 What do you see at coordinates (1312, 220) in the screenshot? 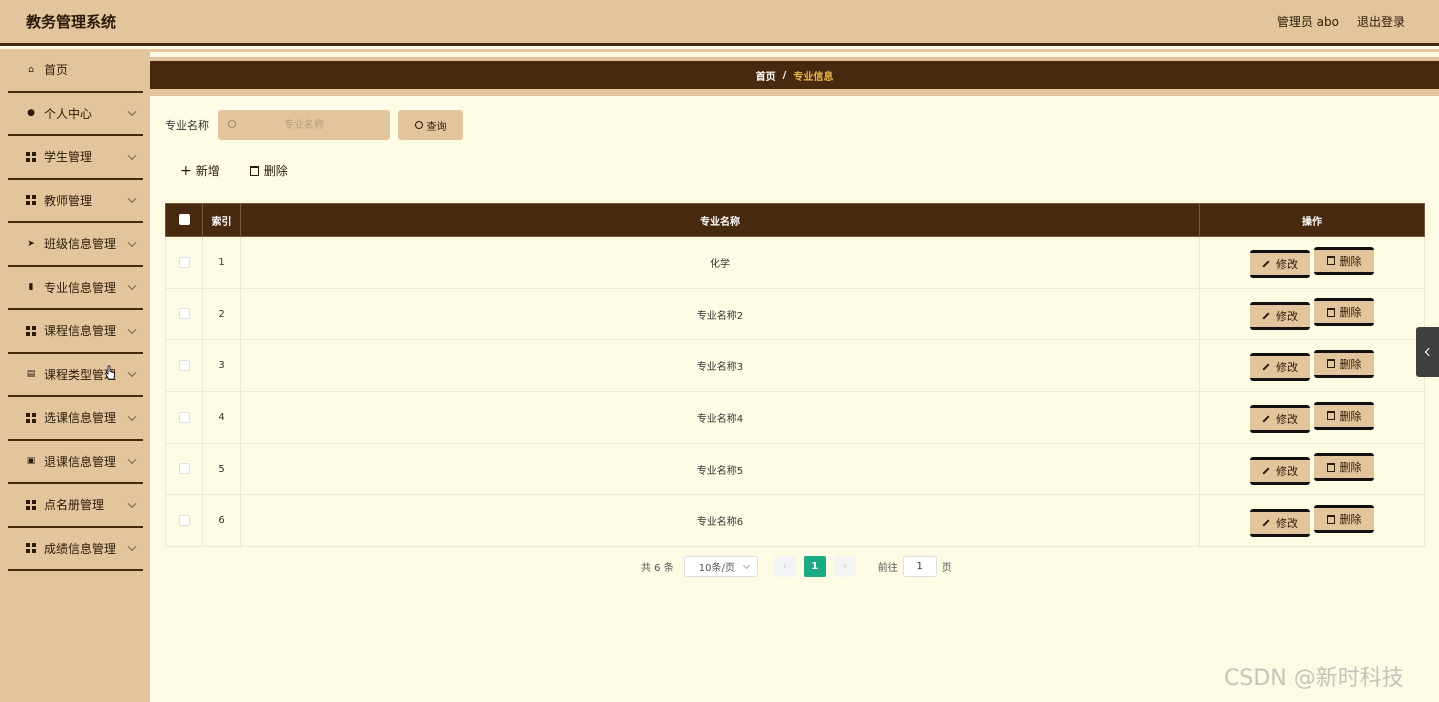
I see `column-header-actions: 操作` at bounding box center [1312, 220].